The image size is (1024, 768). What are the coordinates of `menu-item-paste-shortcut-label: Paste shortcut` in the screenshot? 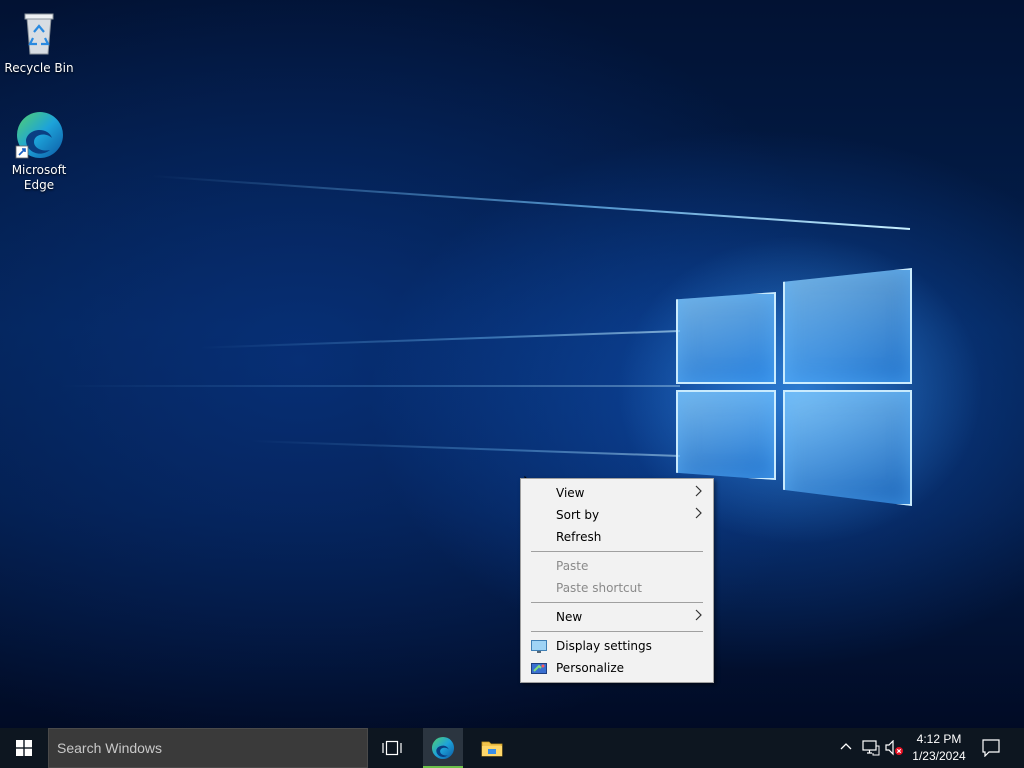 It's located at (599, 588).